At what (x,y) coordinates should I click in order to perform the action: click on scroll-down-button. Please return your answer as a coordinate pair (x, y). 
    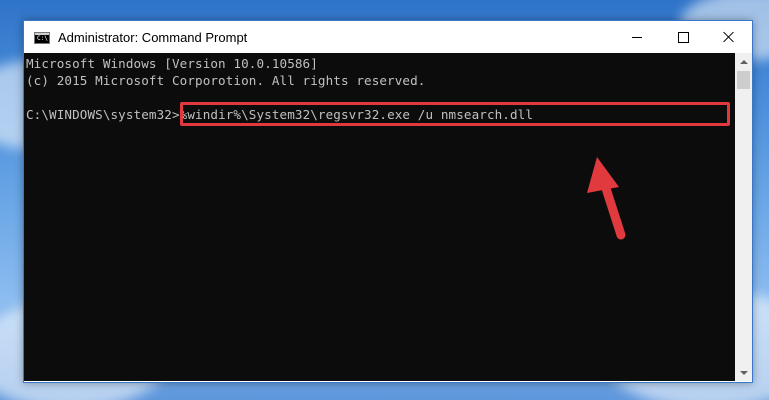
    Looking at the image, I should click on (743, 372).